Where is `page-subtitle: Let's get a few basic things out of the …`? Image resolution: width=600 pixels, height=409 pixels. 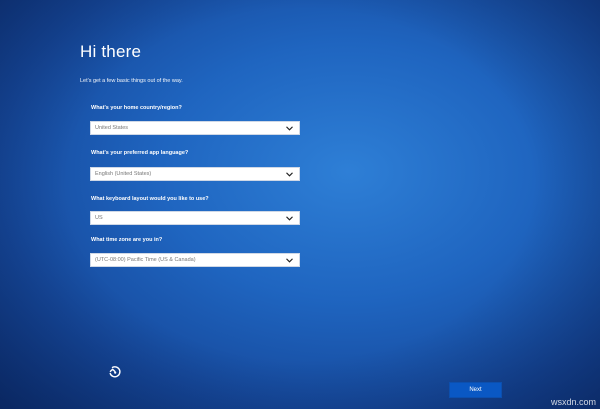 page-subtitle: Let's get a few basic things out of the … is located at coordinates (131, 81).